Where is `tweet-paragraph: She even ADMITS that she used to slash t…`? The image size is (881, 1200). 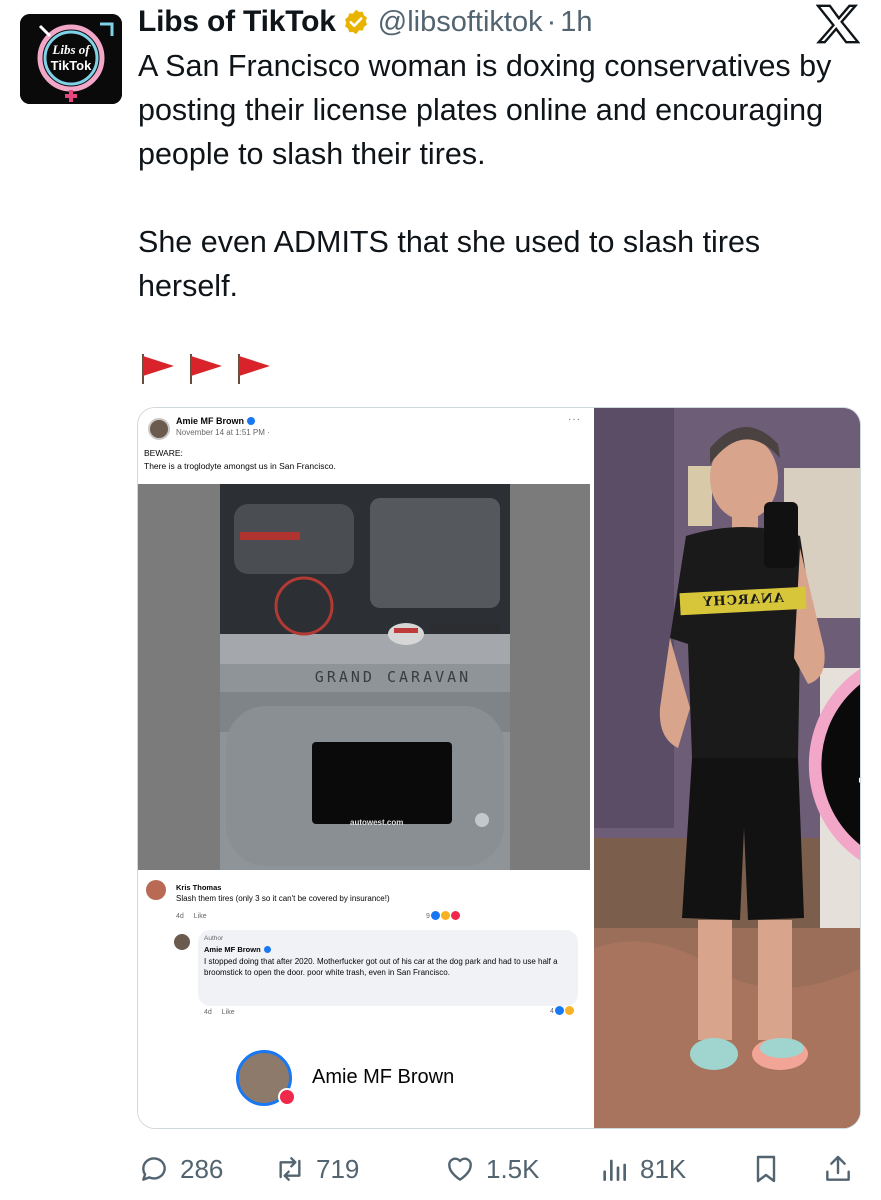 tweet-paragraph: She even ADMITS that she used to slash t… is located at coordinates (449, 264).